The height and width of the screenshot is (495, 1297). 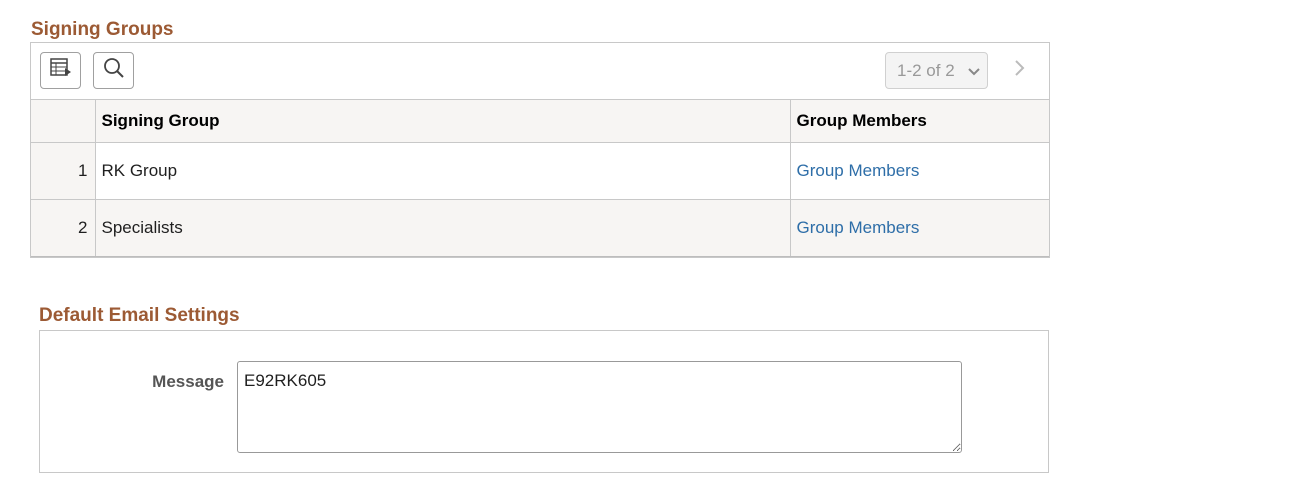 What do you see at coordinates (442, 228) in the screenshot?
I see `signing-group-name: Specialists` at bounding box center [442, 228].